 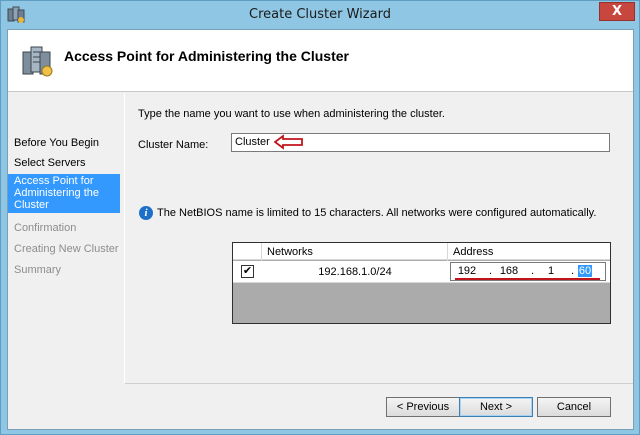 What do you see at coordinates (66, 249) in the screenshot?
I see `step-creating-new-cluster: Creating New Cluster` at bounding box center [66, 249].